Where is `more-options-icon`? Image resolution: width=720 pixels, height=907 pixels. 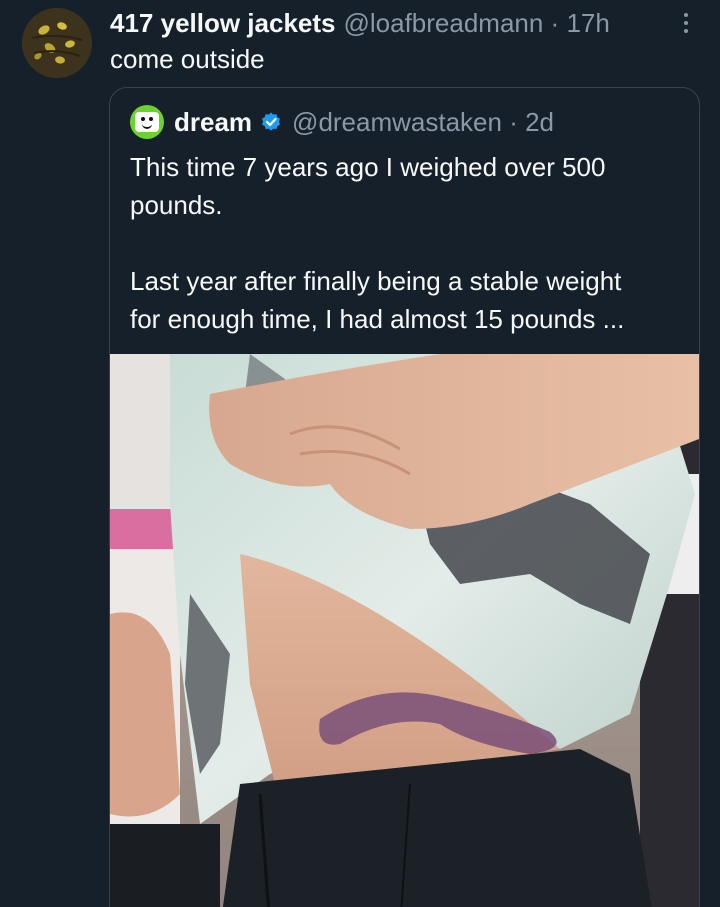 more-options-icon is located at coordinates (686, 23).